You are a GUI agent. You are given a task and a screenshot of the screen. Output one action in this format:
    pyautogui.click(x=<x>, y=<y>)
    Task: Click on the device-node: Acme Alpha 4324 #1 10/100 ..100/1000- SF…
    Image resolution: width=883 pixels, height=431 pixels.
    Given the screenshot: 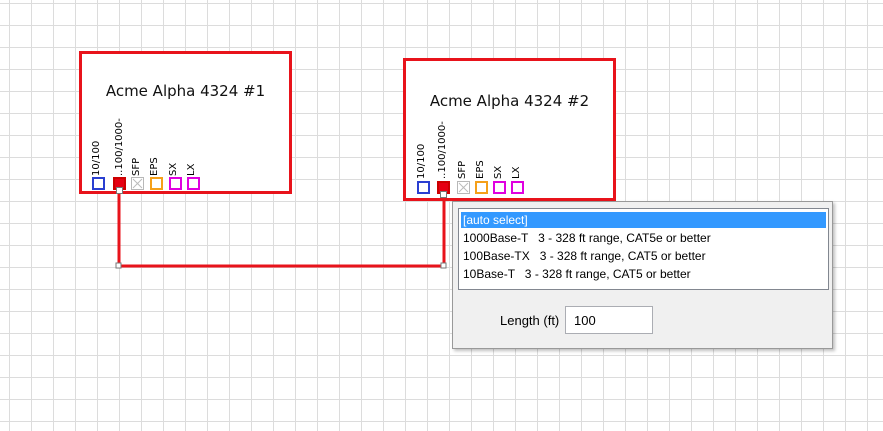 What is the action you would take?
    pyautogui.click(x=185, y=122)
    